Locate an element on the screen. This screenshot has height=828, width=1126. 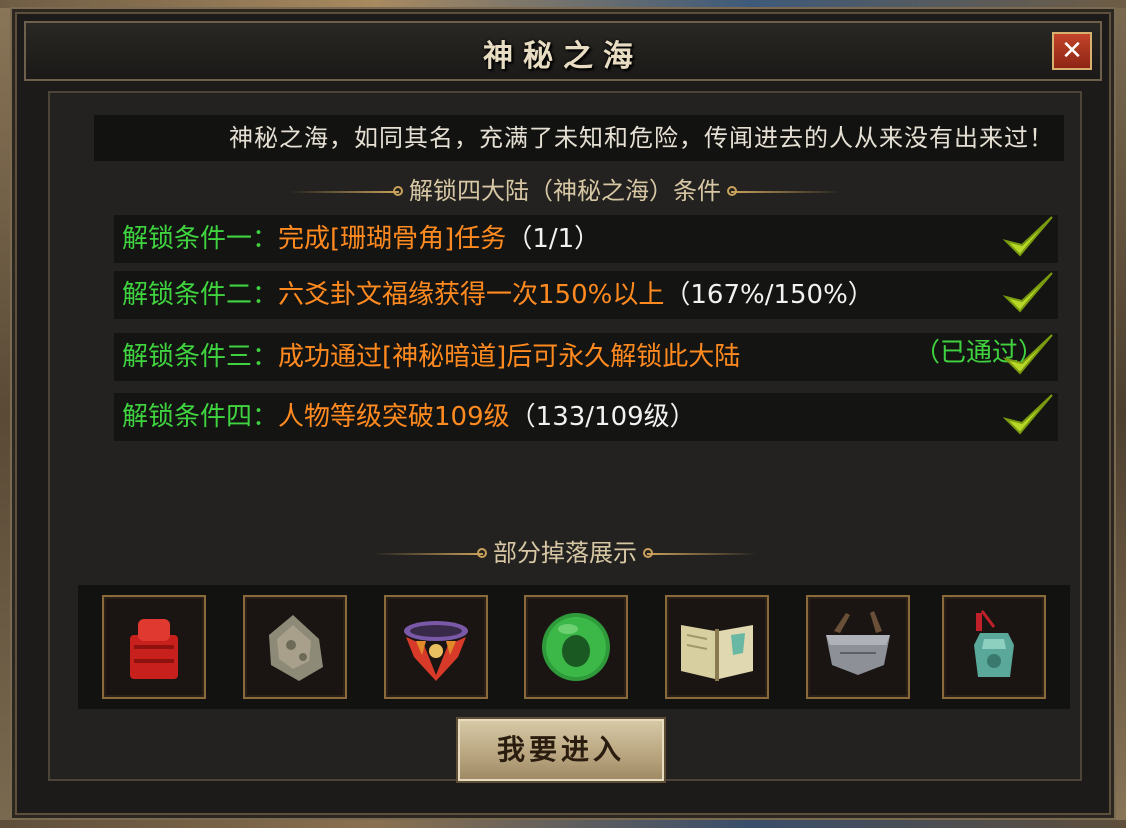
drop-items-panel is located at coordinates (574, 647).